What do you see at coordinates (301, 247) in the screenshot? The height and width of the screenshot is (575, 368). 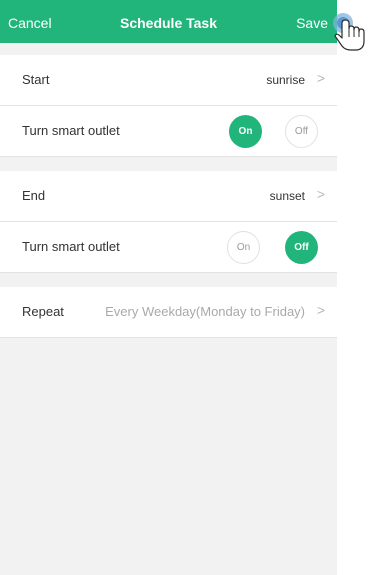 I see `end-off-button: Off` at bounding box center [301, 247].